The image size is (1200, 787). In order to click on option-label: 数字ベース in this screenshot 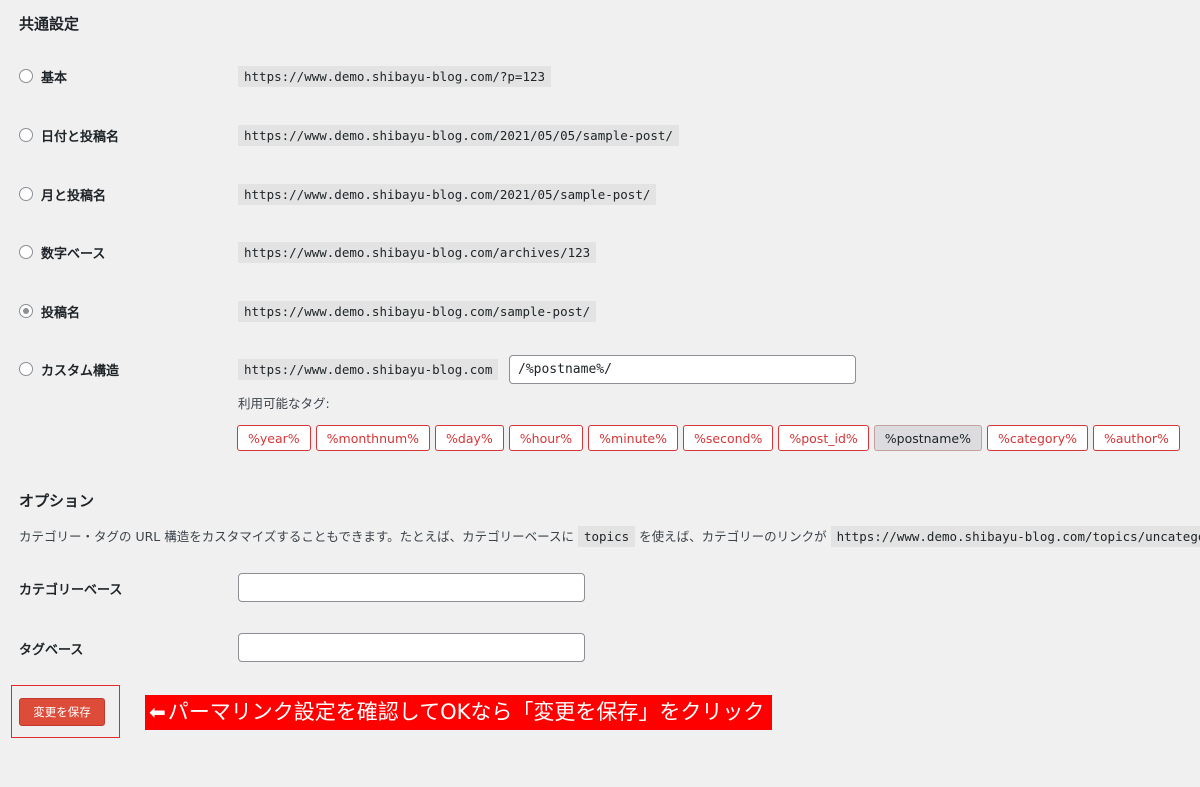, I will do `click(73, 254)`.